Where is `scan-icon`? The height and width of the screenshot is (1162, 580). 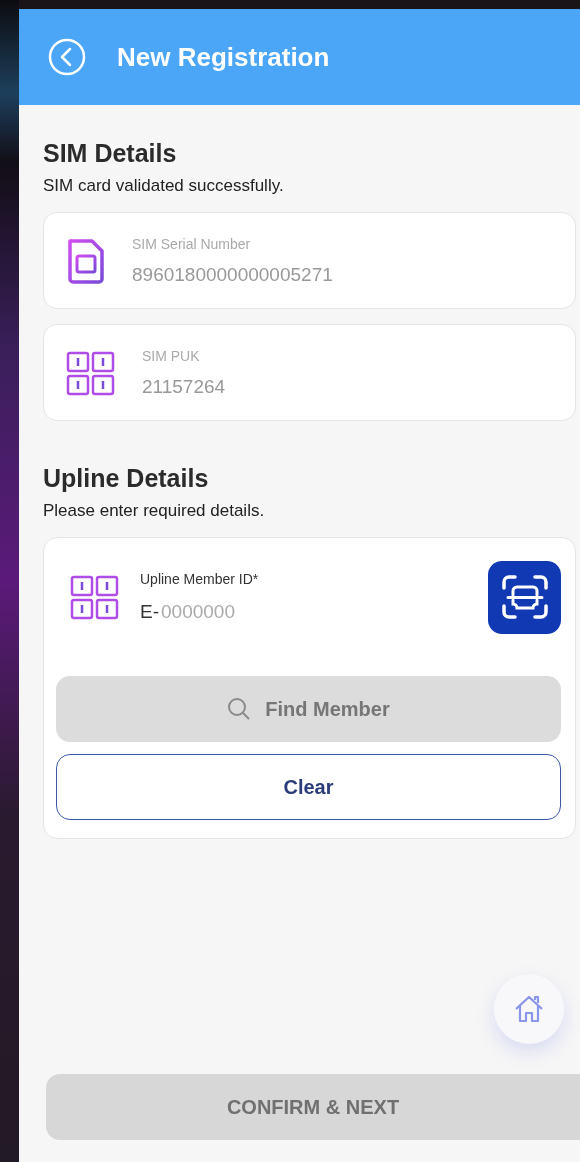 scan-icon is located at coordinates (524, 597).